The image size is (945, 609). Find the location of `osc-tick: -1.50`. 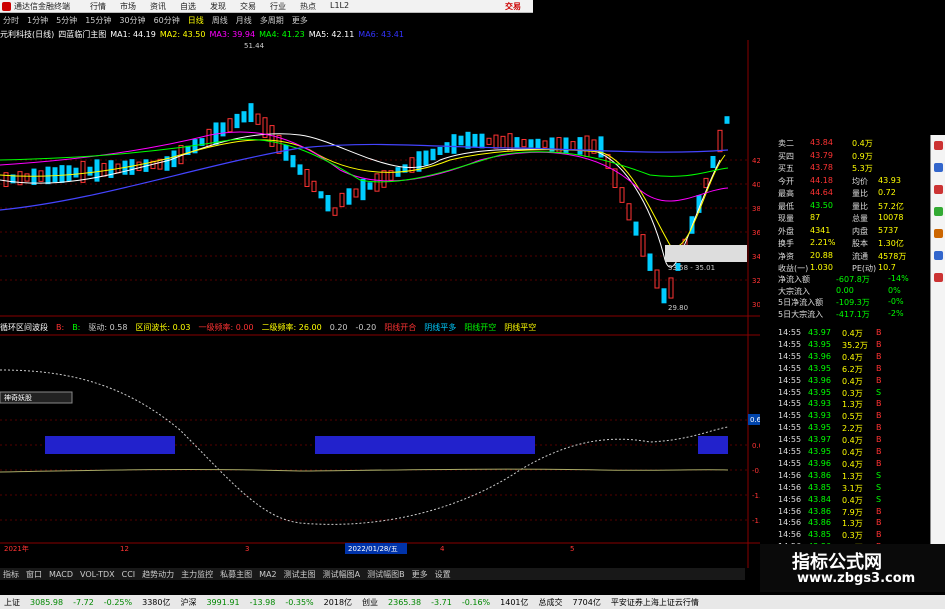

osc-tick: -1.50 is located at coordinates (756, 521).